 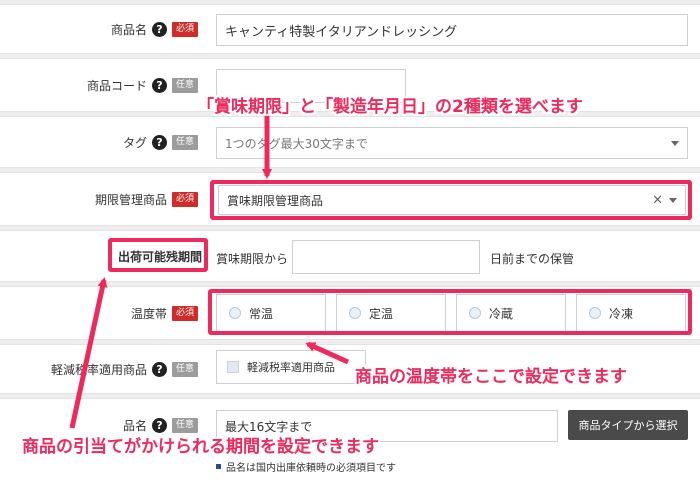 I want to click on checkbox-label: 軽減税率適用商品, so click(x=291, y=367).